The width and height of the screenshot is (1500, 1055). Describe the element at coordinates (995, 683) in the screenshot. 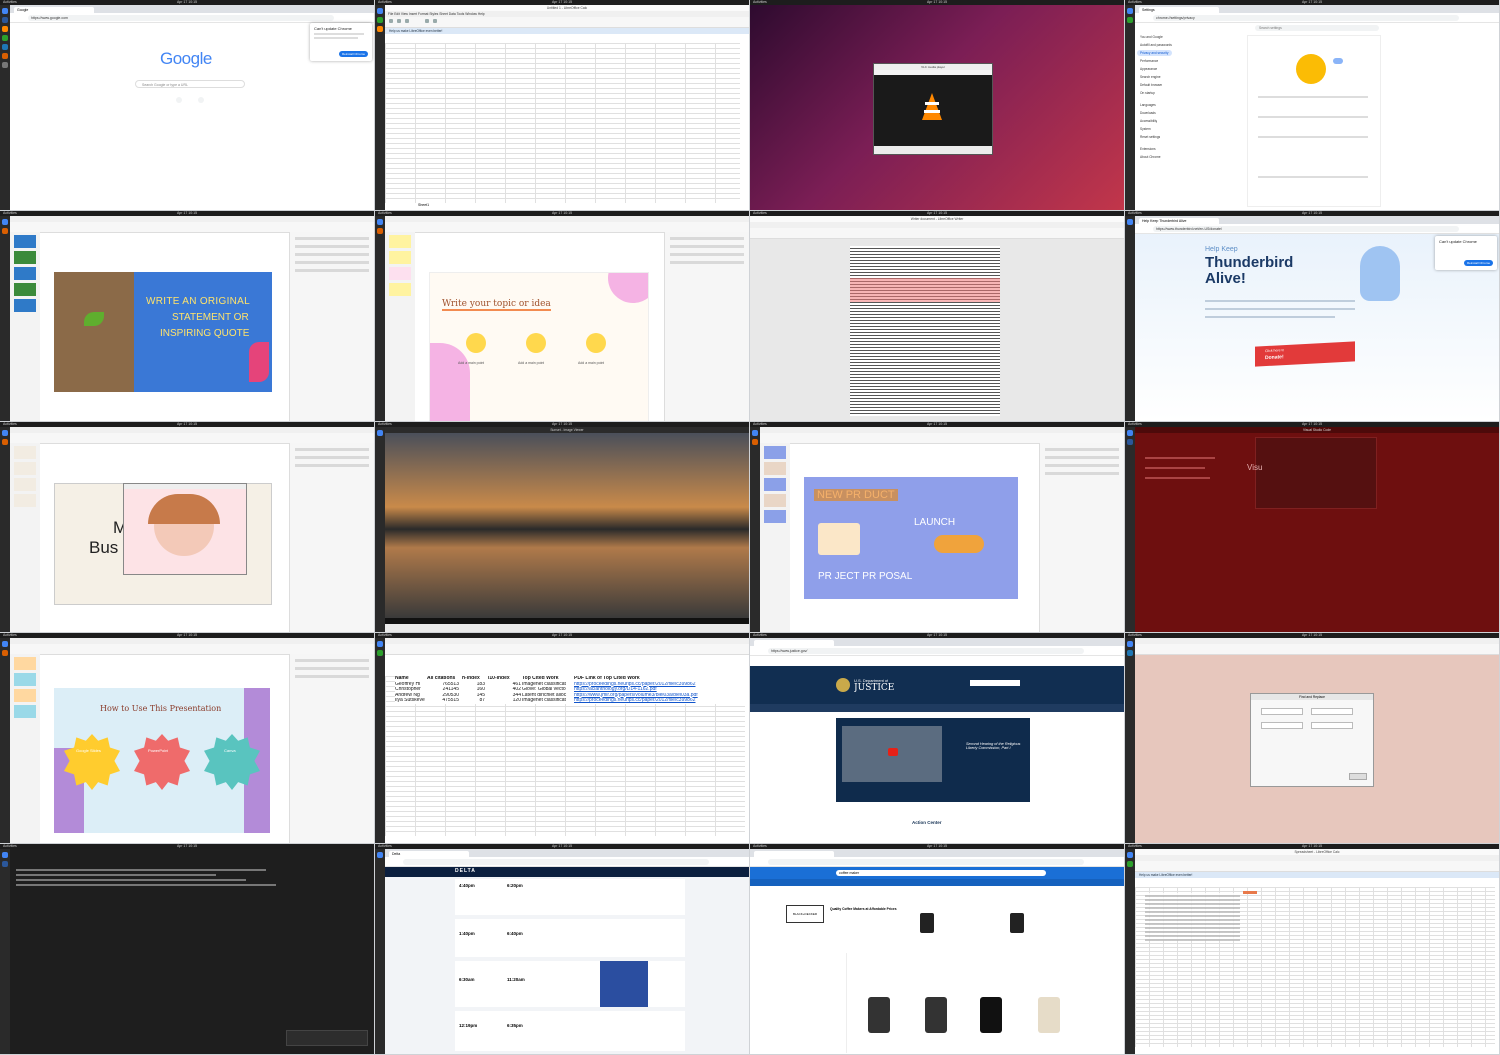

I see `doj-search-input` at that location.